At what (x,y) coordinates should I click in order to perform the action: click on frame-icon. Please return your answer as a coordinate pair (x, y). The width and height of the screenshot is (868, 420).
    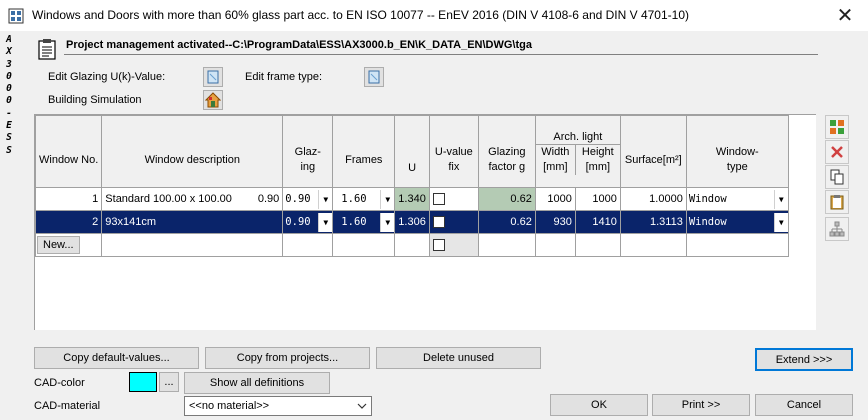
    Looking at the image, I should click on (374, 77).